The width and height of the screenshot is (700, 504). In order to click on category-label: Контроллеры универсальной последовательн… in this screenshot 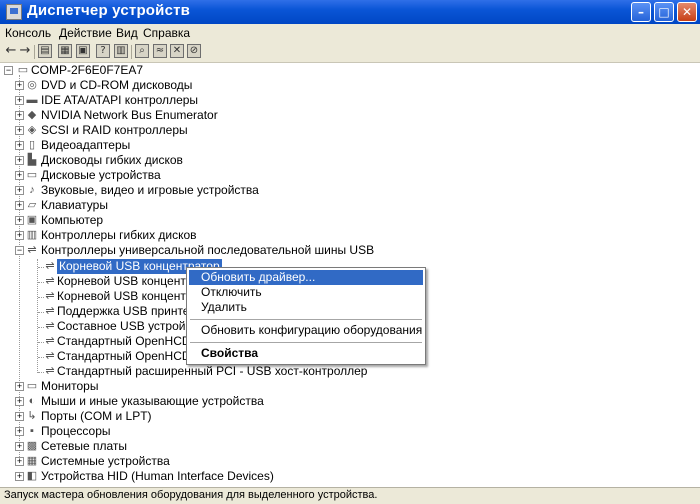, I will do `click(208, 250)`.